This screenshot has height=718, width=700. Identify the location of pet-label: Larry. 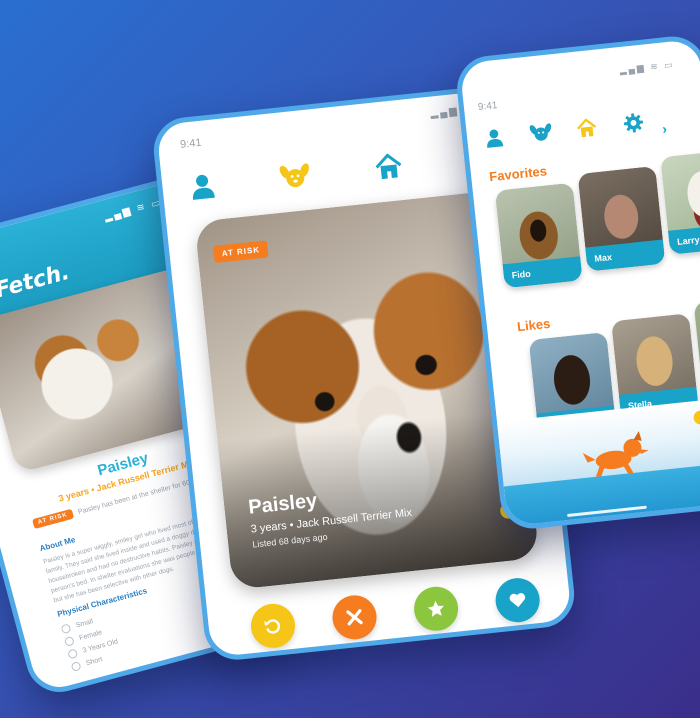
(683, 238).